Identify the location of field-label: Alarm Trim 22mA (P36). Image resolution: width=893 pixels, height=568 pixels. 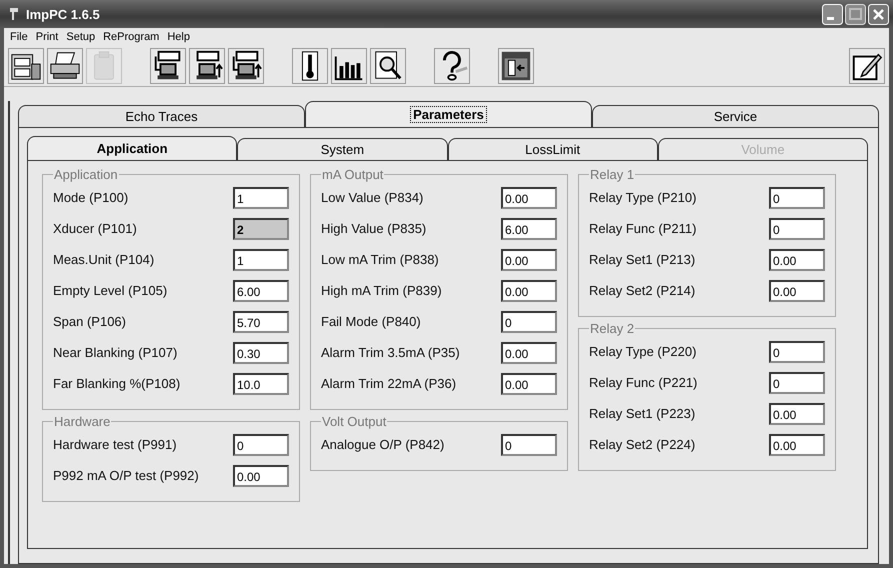
(388, 383).